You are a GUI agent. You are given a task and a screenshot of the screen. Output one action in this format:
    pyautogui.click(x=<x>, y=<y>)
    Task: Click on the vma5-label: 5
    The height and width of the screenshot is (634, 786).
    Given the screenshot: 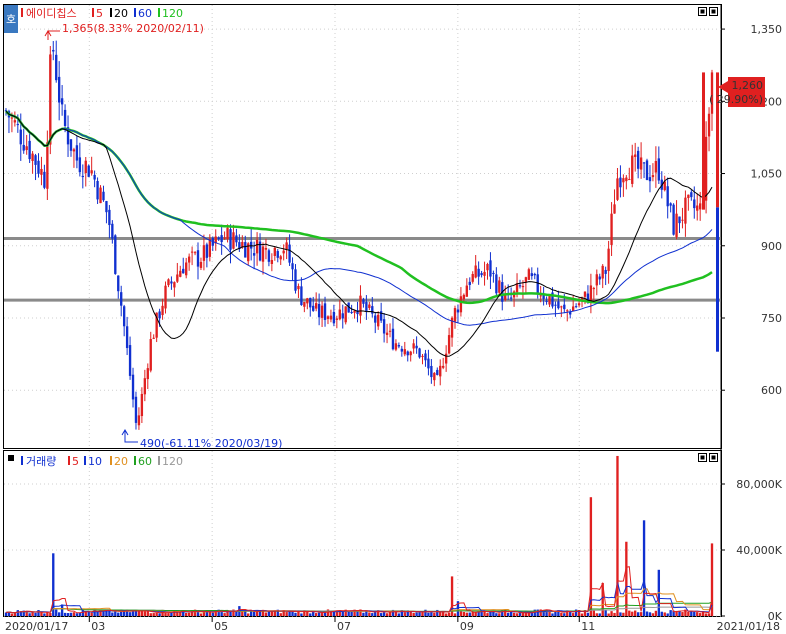 What is the action you would take?
    pyautogui.click(x=75, y=461)
    